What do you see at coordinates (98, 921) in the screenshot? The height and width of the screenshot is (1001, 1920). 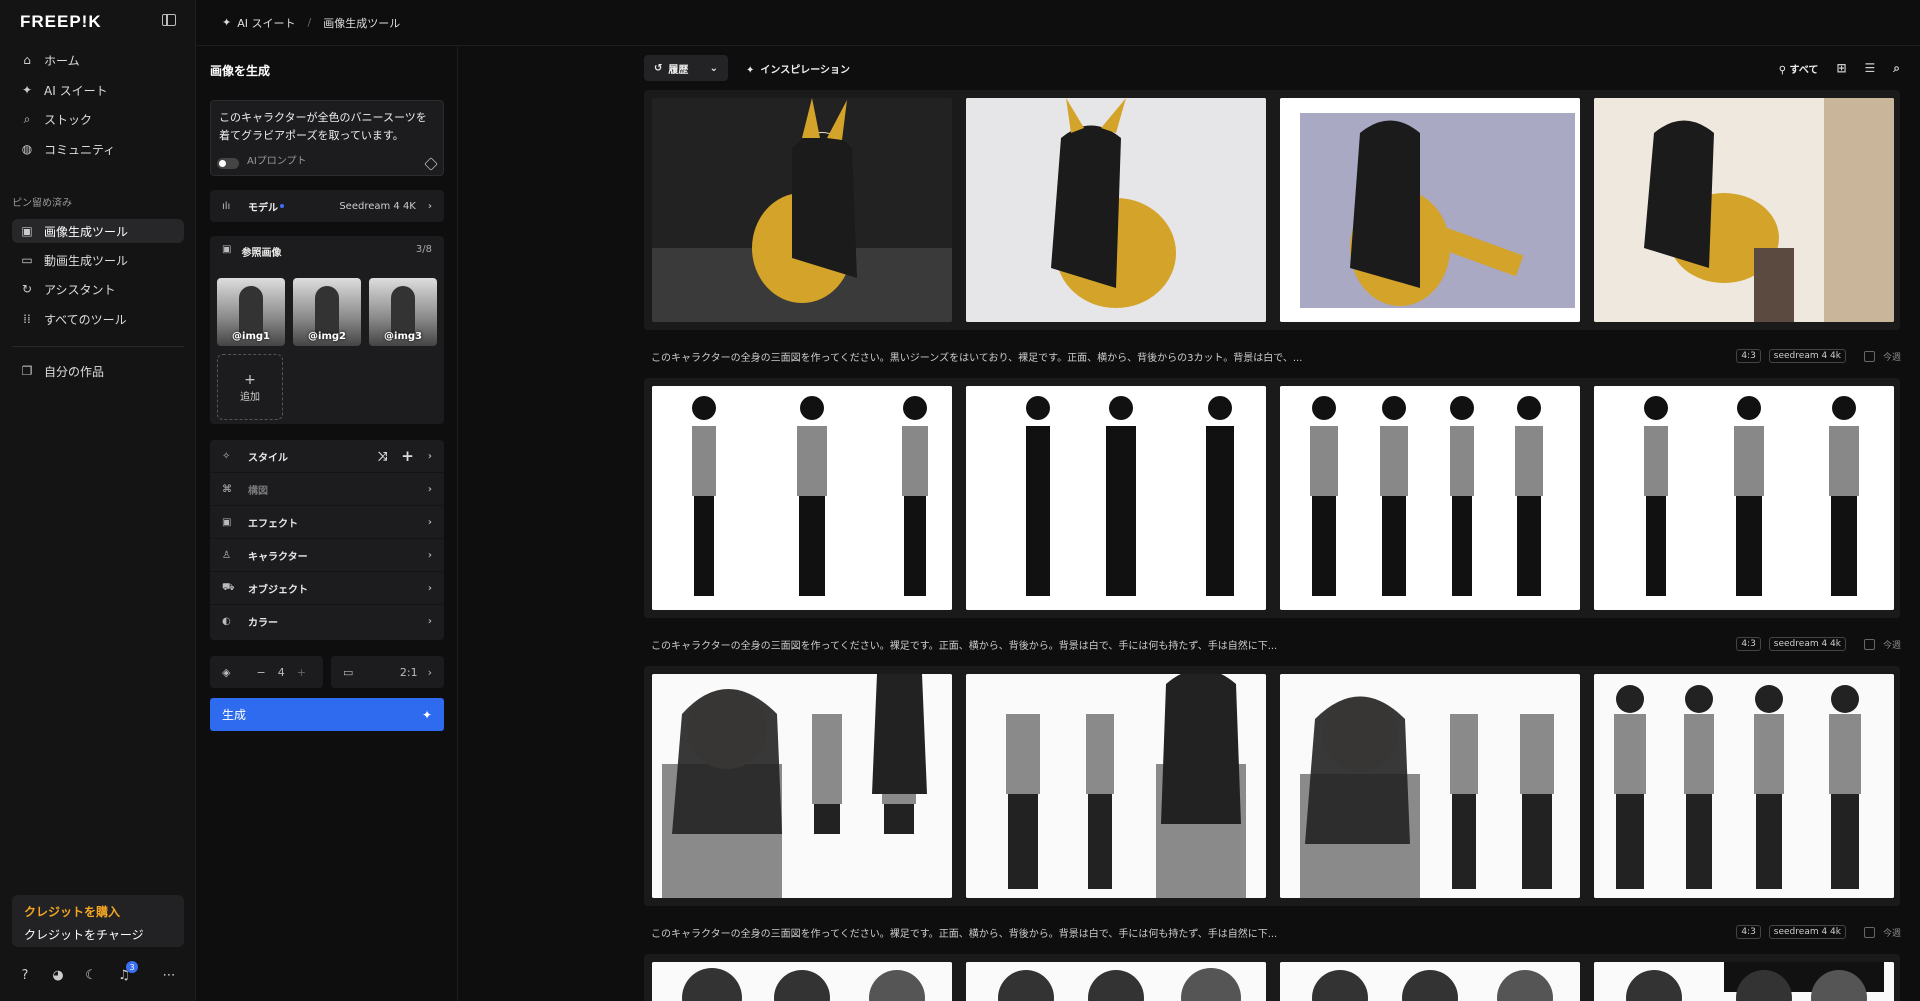 I see `credit-card: クレジットを購入 クレジットをチャージ` at bounding box center [98, 921].